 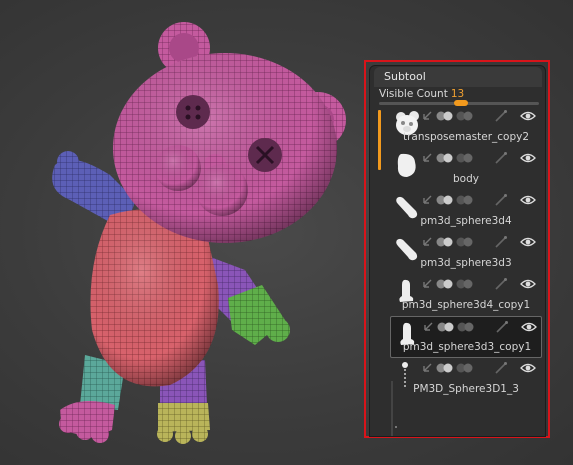 I want to click on subtool-header: Subtool, so click(x=458, y=77).